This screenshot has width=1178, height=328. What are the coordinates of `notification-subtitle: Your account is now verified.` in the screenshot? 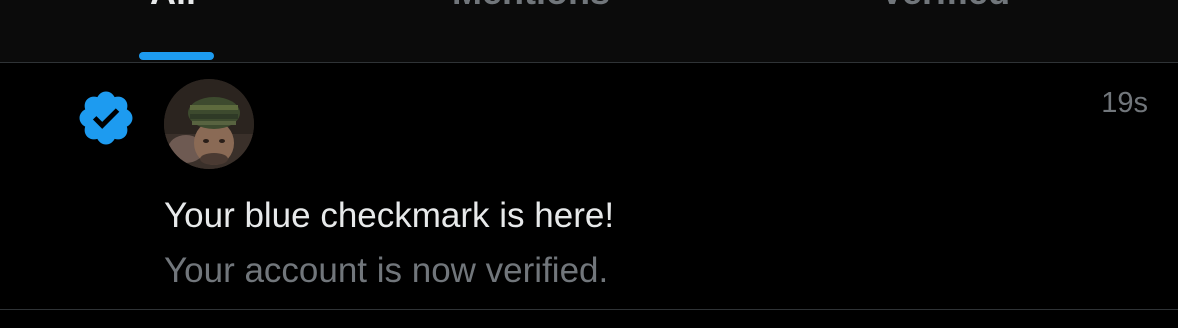 It's located at (386, 270).